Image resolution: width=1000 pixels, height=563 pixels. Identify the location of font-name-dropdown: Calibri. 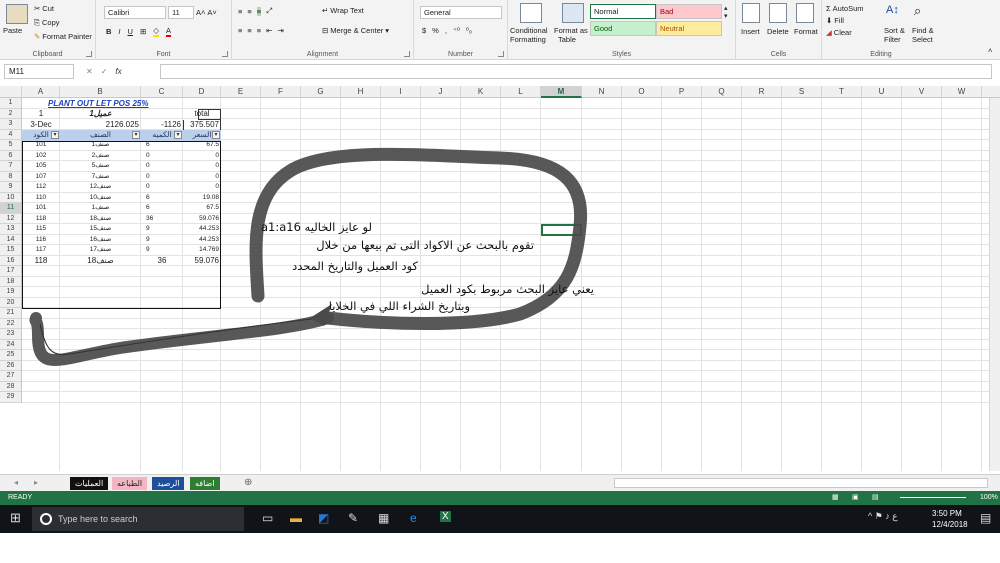
(135, 12).